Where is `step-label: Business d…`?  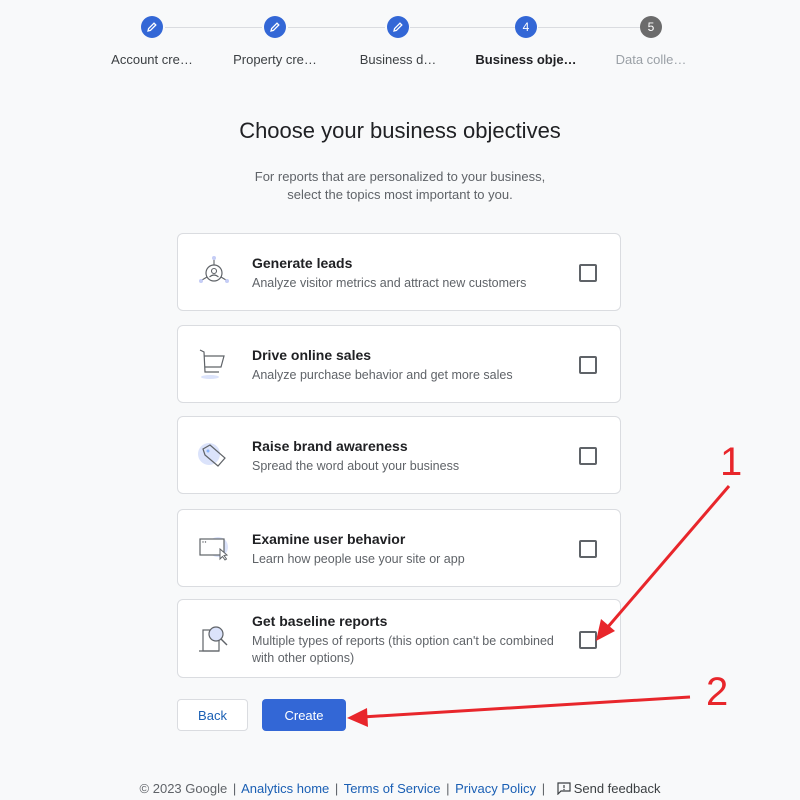 step-label: Business d… is located at coordinates (398, 59).